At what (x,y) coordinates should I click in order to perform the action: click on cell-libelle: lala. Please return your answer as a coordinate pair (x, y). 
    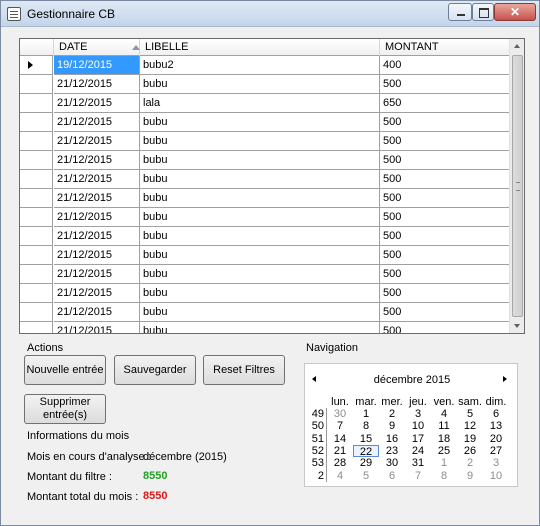
    Looking at the image, I should click on (260, 103).